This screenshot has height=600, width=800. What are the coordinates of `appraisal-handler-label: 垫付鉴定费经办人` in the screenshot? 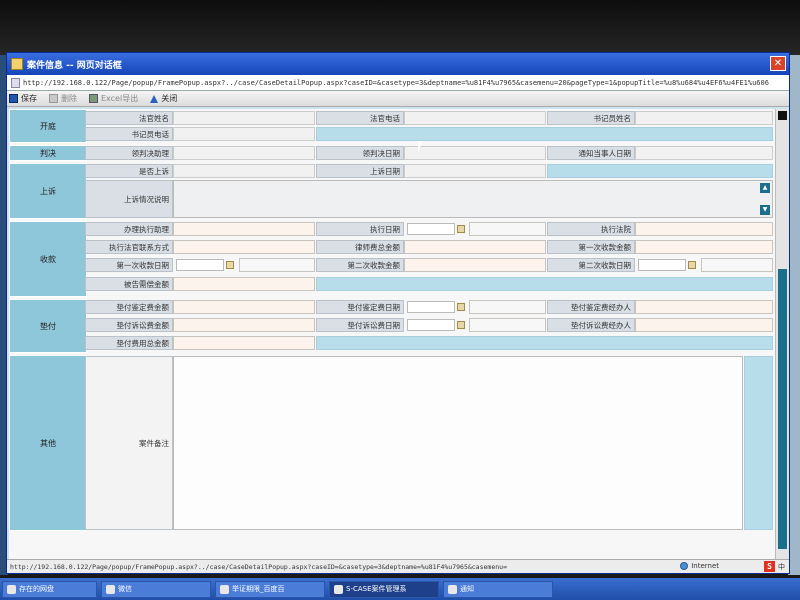 It's located at (591, 307).